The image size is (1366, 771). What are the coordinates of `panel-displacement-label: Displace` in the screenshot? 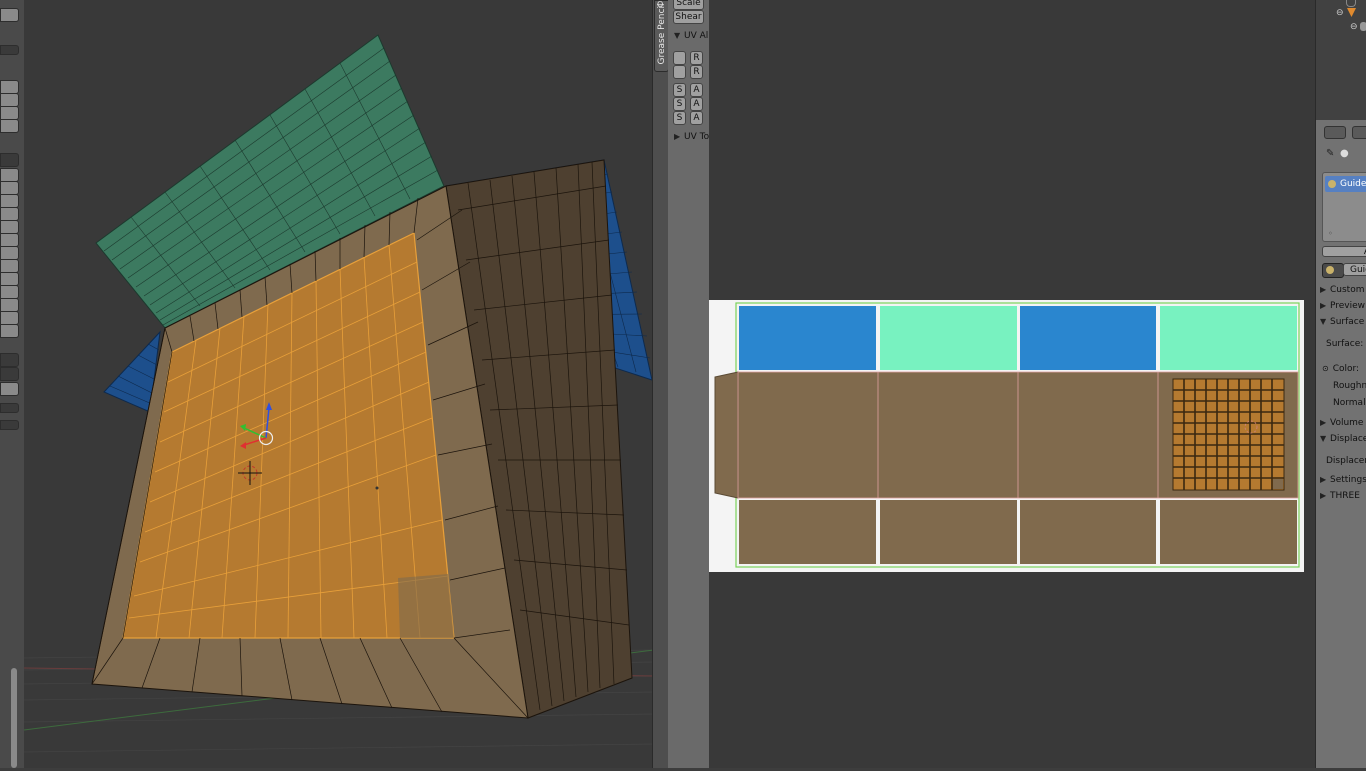 It's located at (1348, 439).